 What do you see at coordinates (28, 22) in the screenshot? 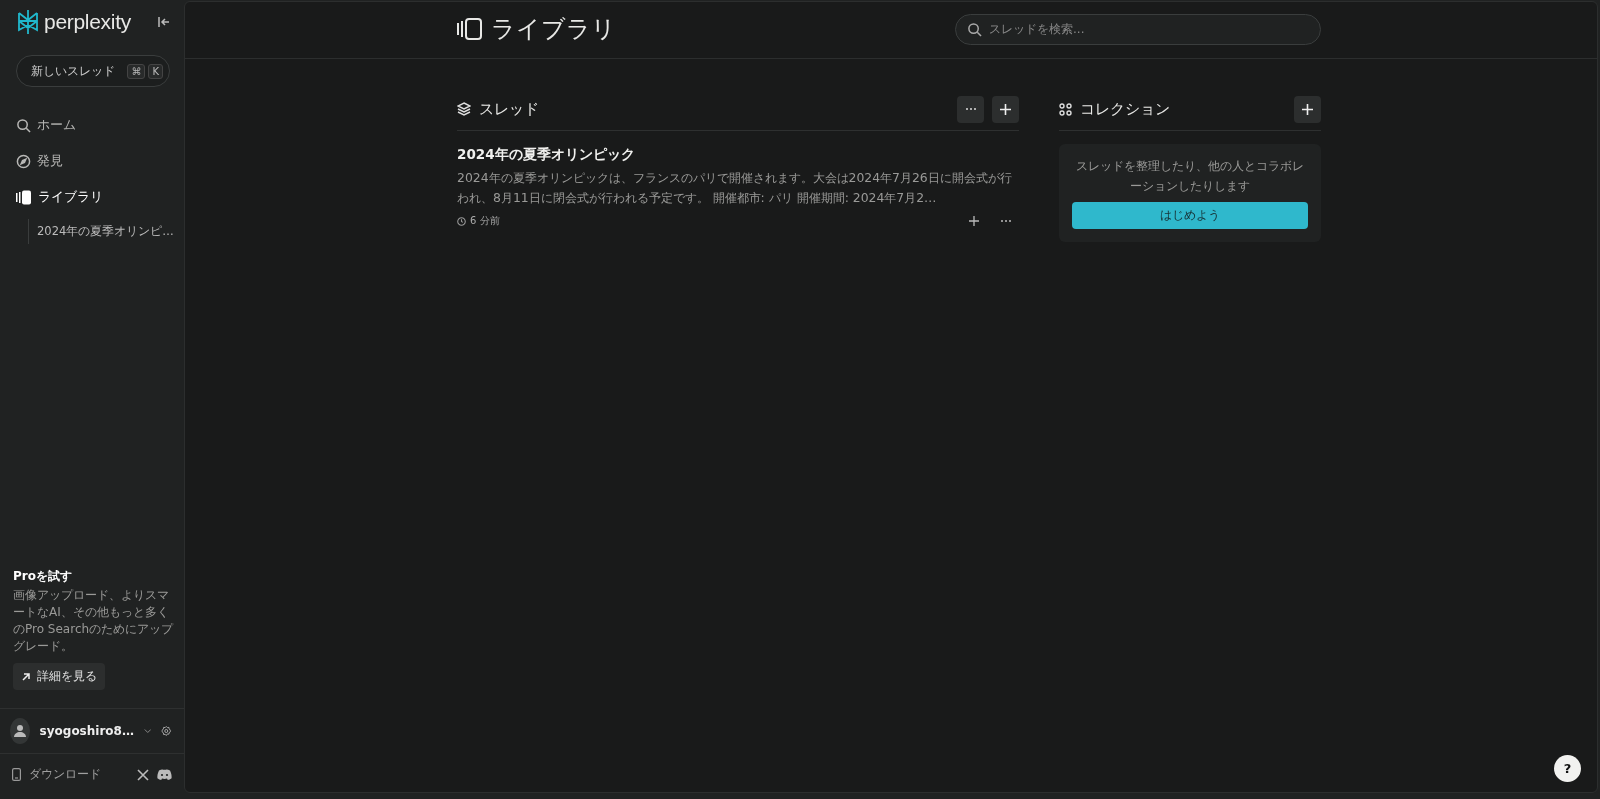
I see `logo-icon` at bounding box center [28, 22].